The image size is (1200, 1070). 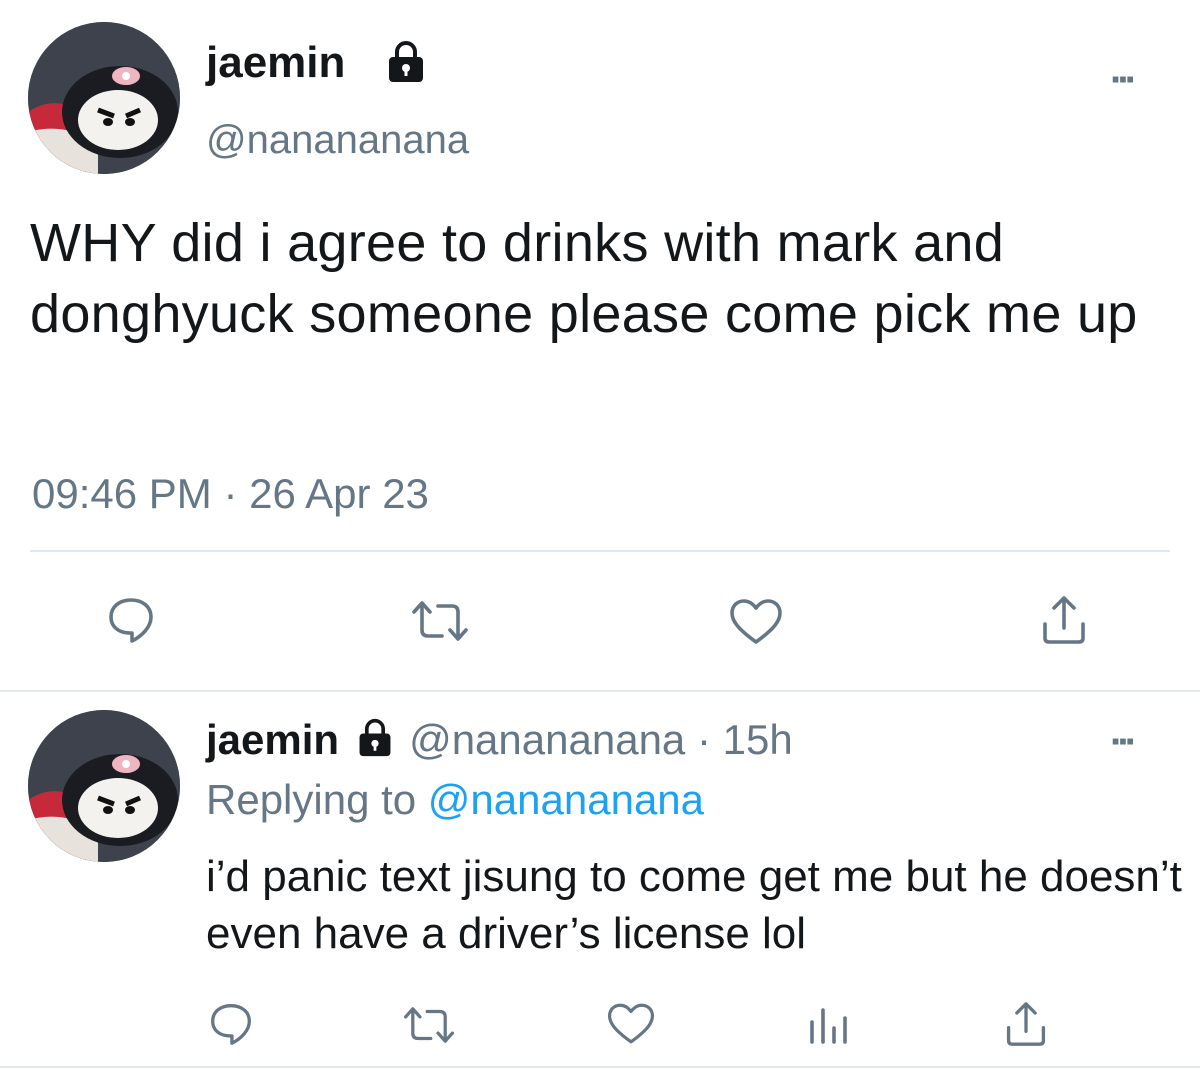 What do you see at coordinates (311, 799) in the screenshot?
I see `replying-prefix: Replying to` at bounding box center [311, 799].